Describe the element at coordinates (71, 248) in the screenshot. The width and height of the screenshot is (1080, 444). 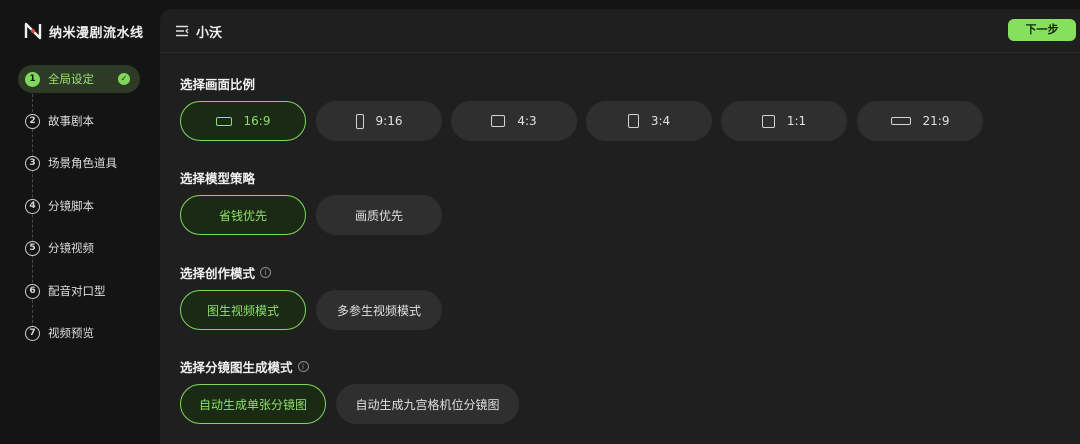
I see `step-label: 分镜视频` at that location.